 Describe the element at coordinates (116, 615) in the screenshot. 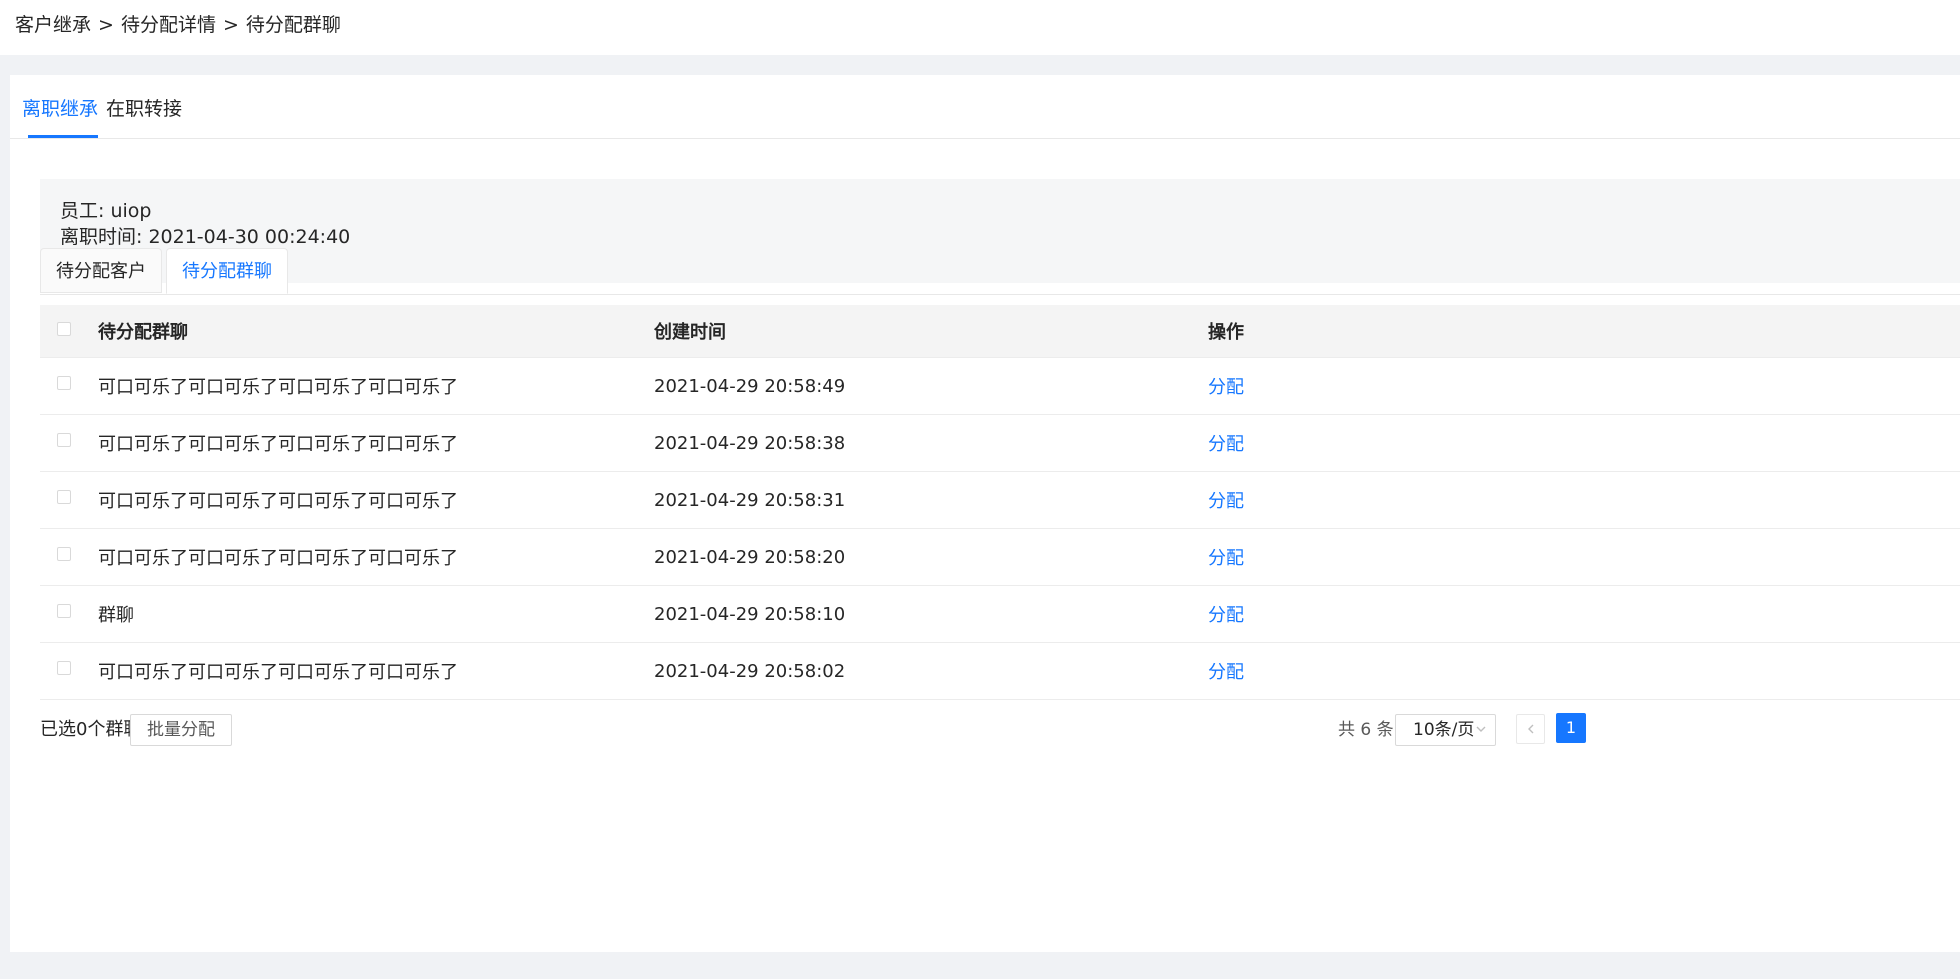

I see `group-name: 群聊` at that location.